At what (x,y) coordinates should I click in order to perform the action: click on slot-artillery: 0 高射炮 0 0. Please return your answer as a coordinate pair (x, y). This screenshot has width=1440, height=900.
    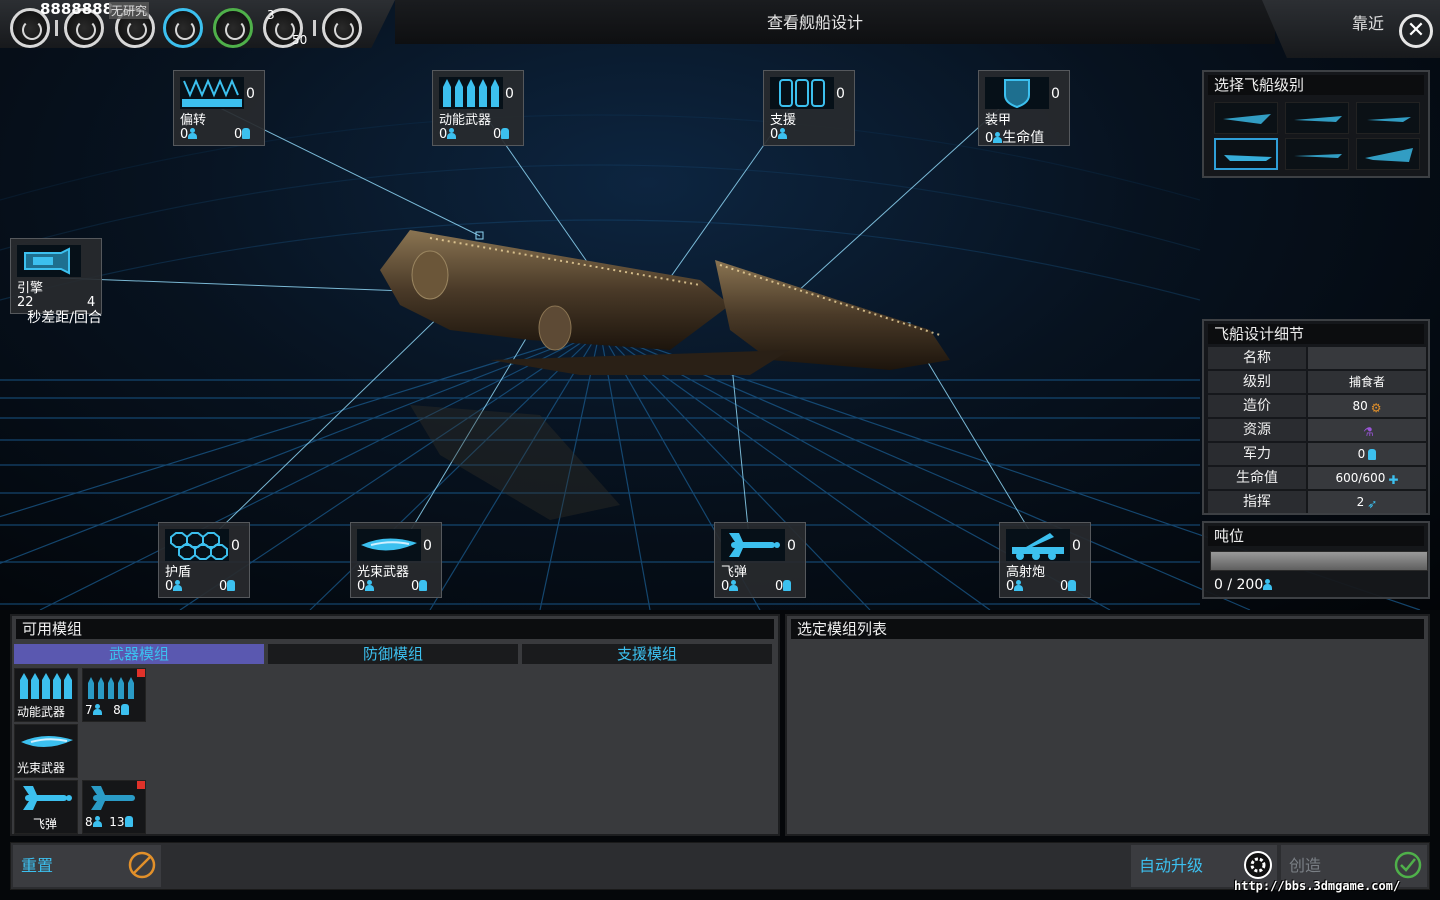
    Looking at the image, I should click on (1045, 560).